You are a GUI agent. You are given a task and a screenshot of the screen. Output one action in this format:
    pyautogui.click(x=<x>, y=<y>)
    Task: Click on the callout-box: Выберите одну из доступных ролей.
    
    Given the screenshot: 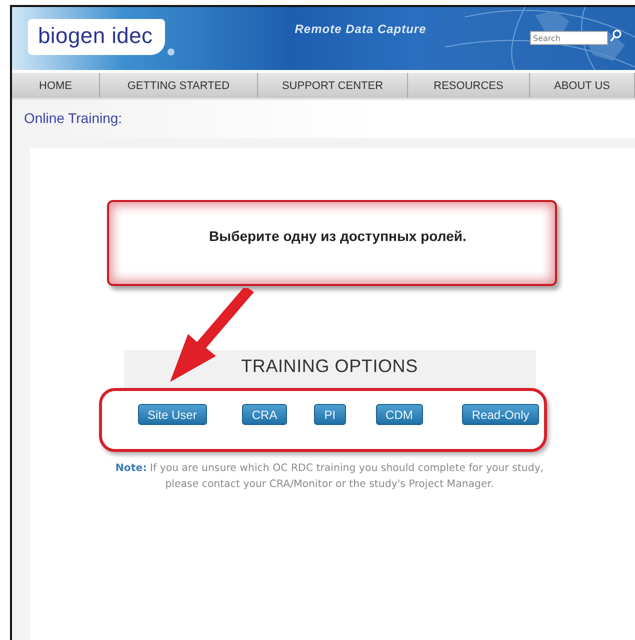 What is the action you would take?
    pyautogui.click(x=332, y=243)
    